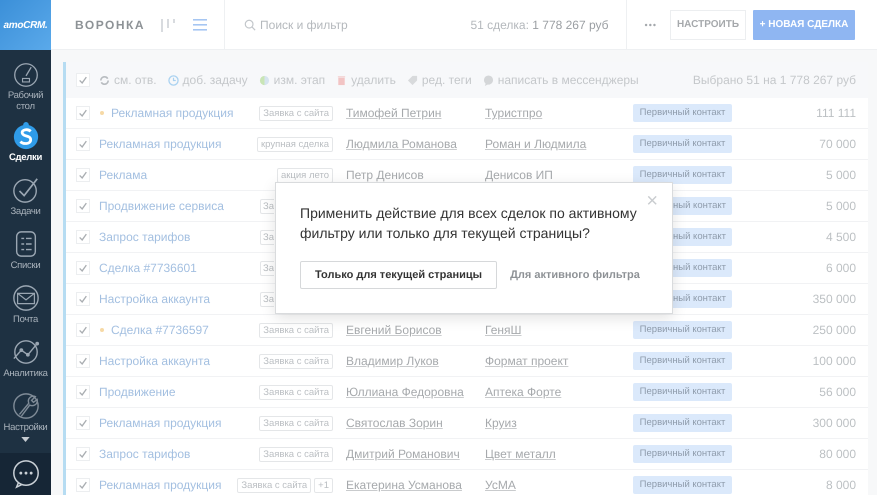  Describe the element at coordinates (526, 361) in the screenshot. I see `company-link: Формат проект` at that location.